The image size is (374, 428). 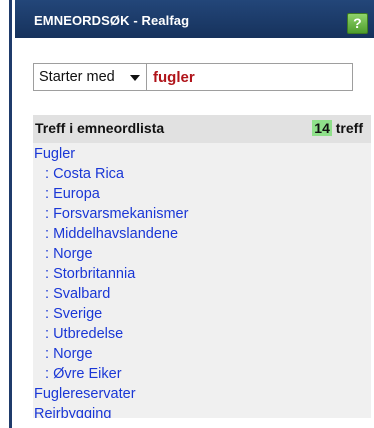 What do you see at coordinates (82, 294) in the screenshot?
I see `term-label: Svalbard` at bounding box center [82, 294].